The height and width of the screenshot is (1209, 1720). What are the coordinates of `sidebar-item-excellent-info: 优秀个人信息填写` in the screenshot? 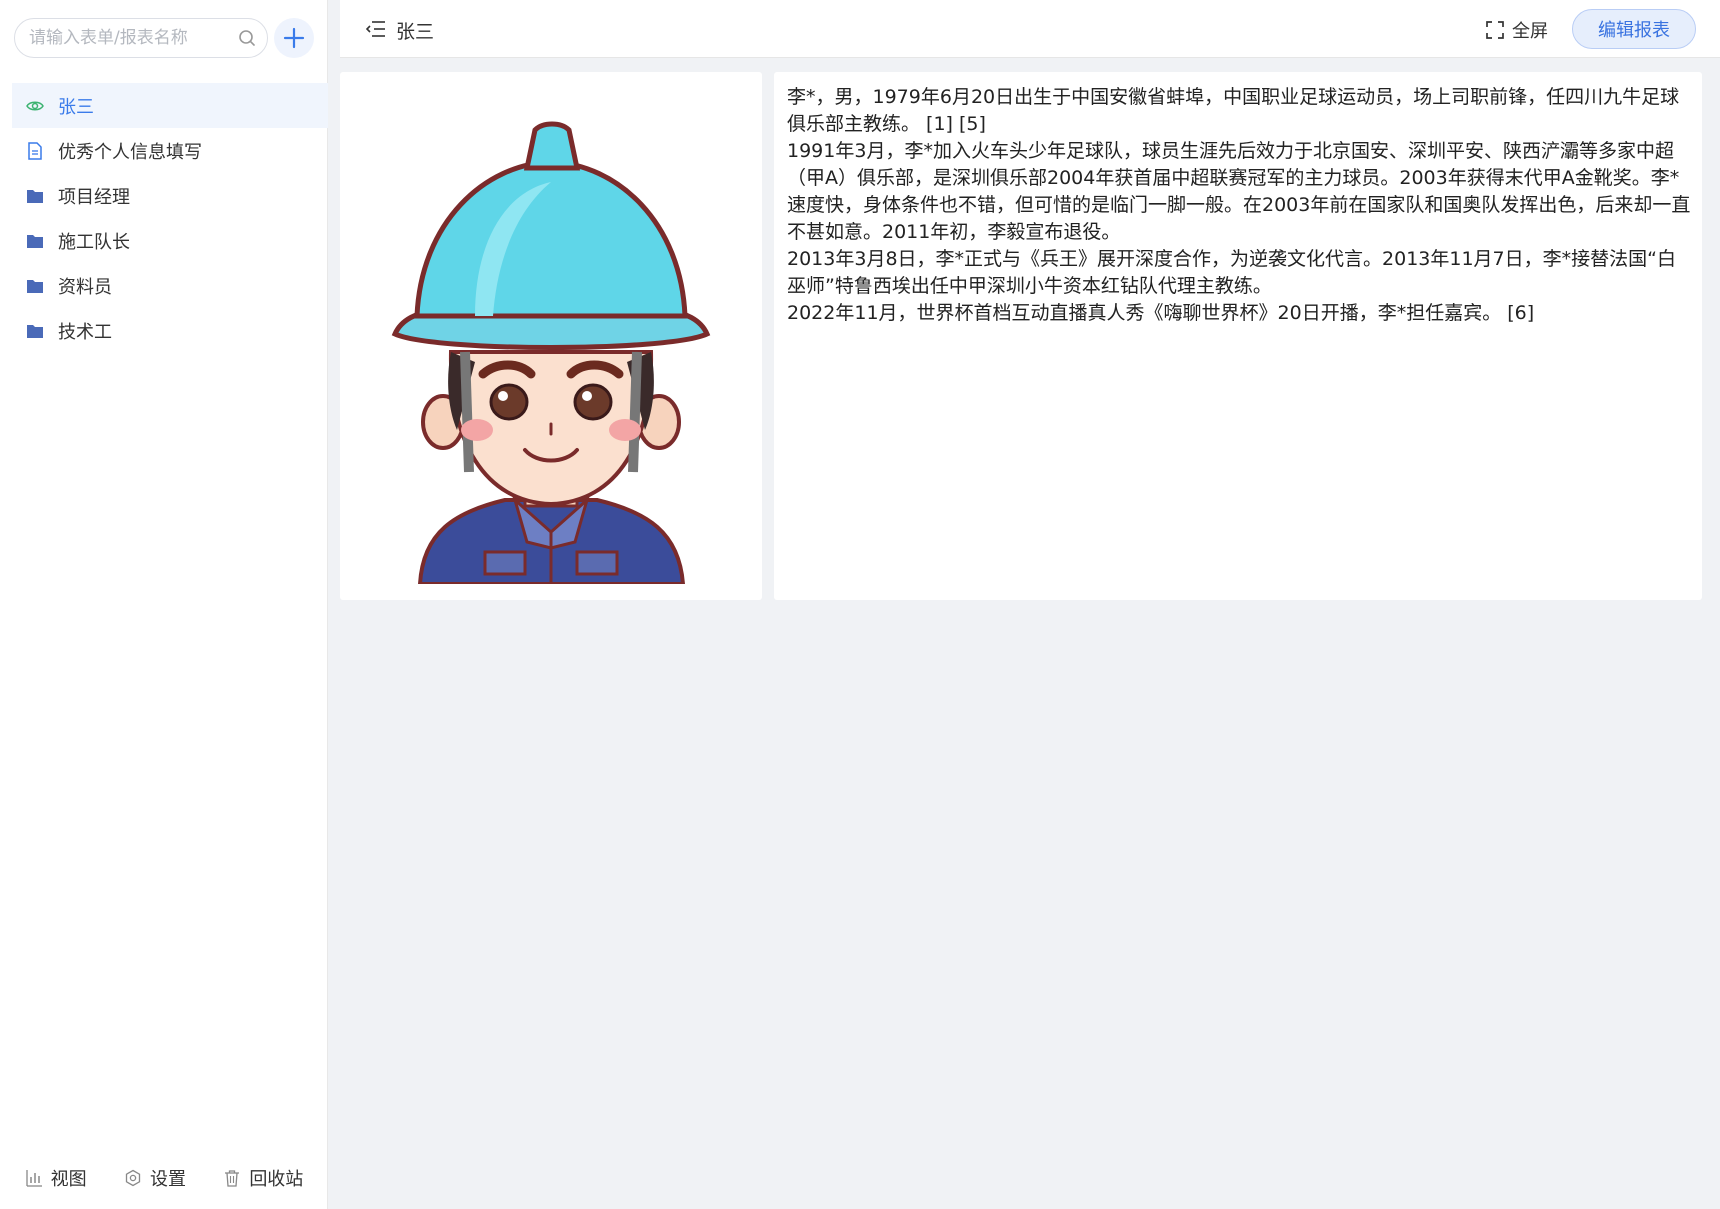 It's located at (170, 150).